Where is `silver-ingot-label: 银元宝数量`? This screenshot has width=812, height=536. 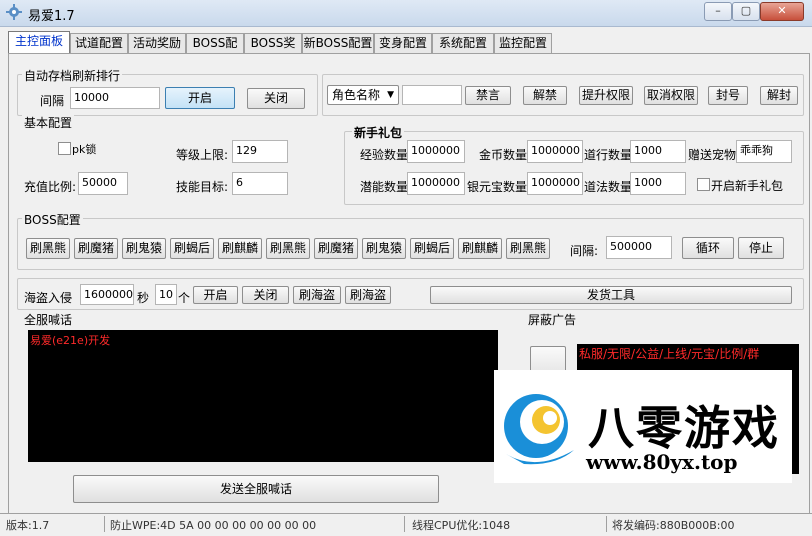
silver-ingot-label: 银元宝数量 is located at coordinates (497, 187).